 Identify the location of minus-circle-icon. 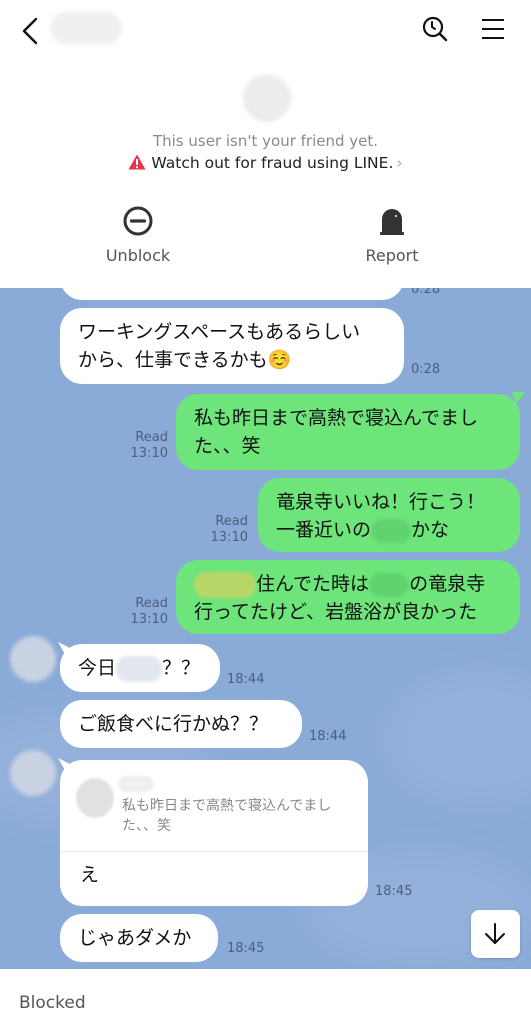
(138, 221).